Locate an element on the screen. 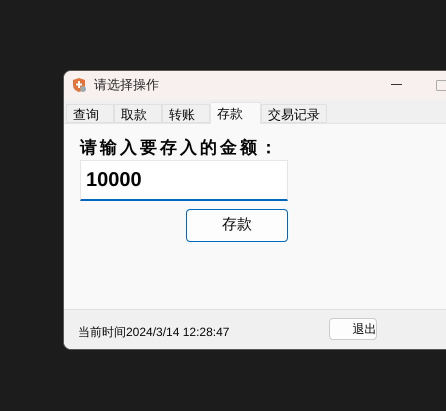  exit-button: 退出 is located at coordinates (353, 329).